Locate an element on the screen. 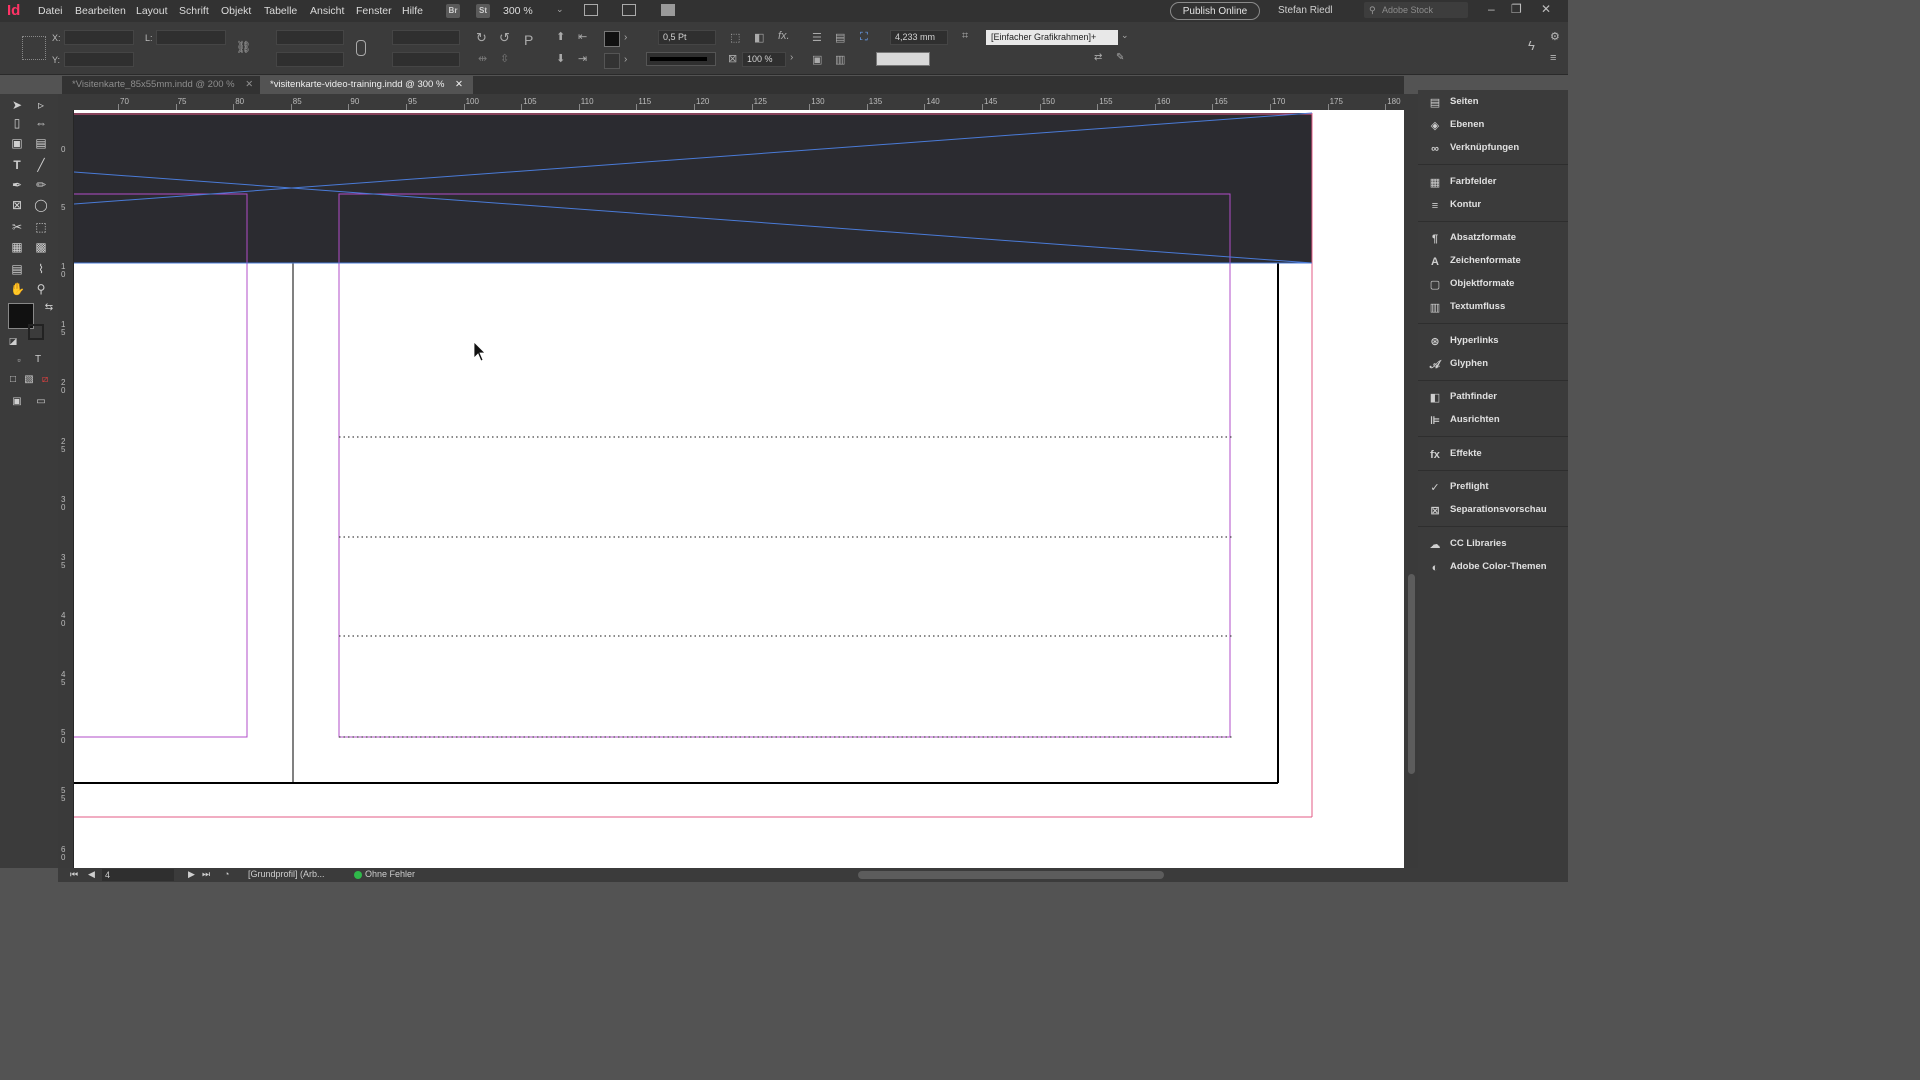  settings-gear-icon: ⚙ is located at coordinates (1555, 36).